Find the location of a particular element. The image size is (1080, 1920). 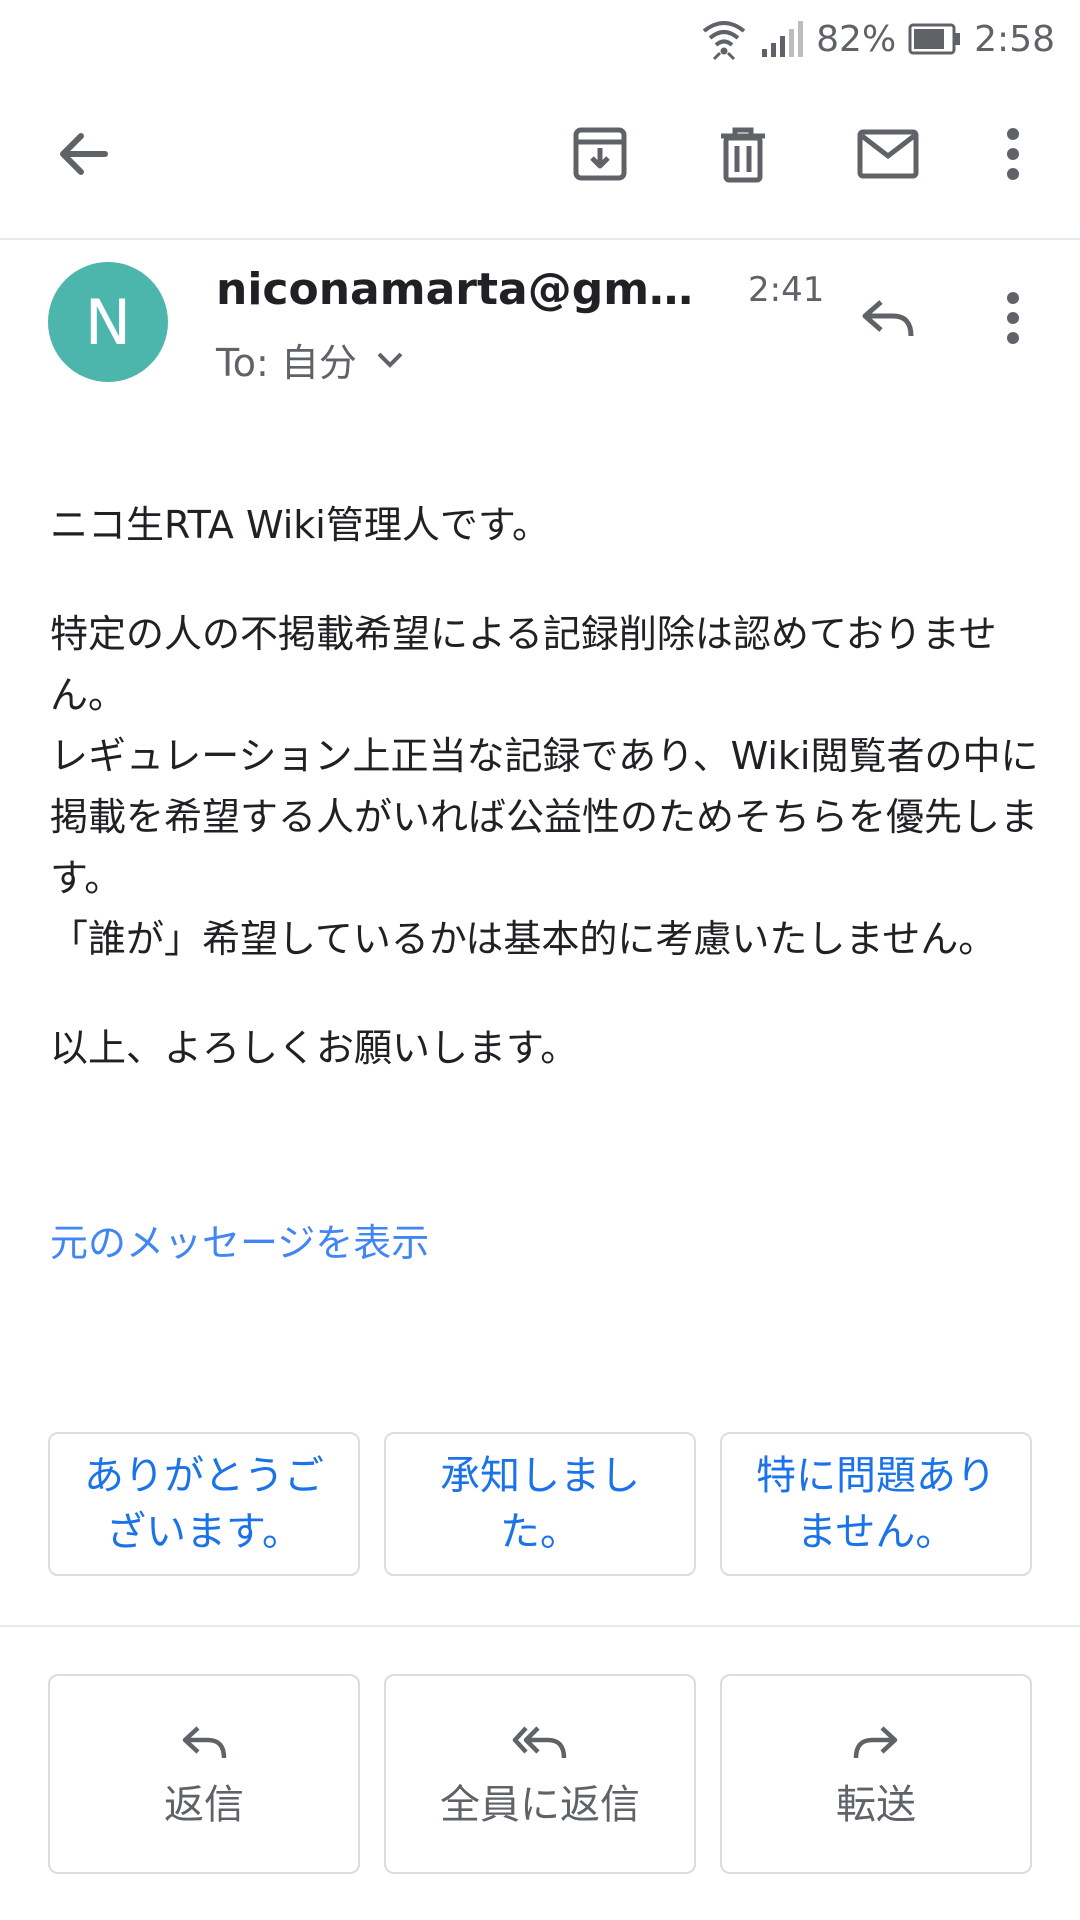

reply-actions: 返信 全員に返信 転送 is located at coordinates (540, 1774).